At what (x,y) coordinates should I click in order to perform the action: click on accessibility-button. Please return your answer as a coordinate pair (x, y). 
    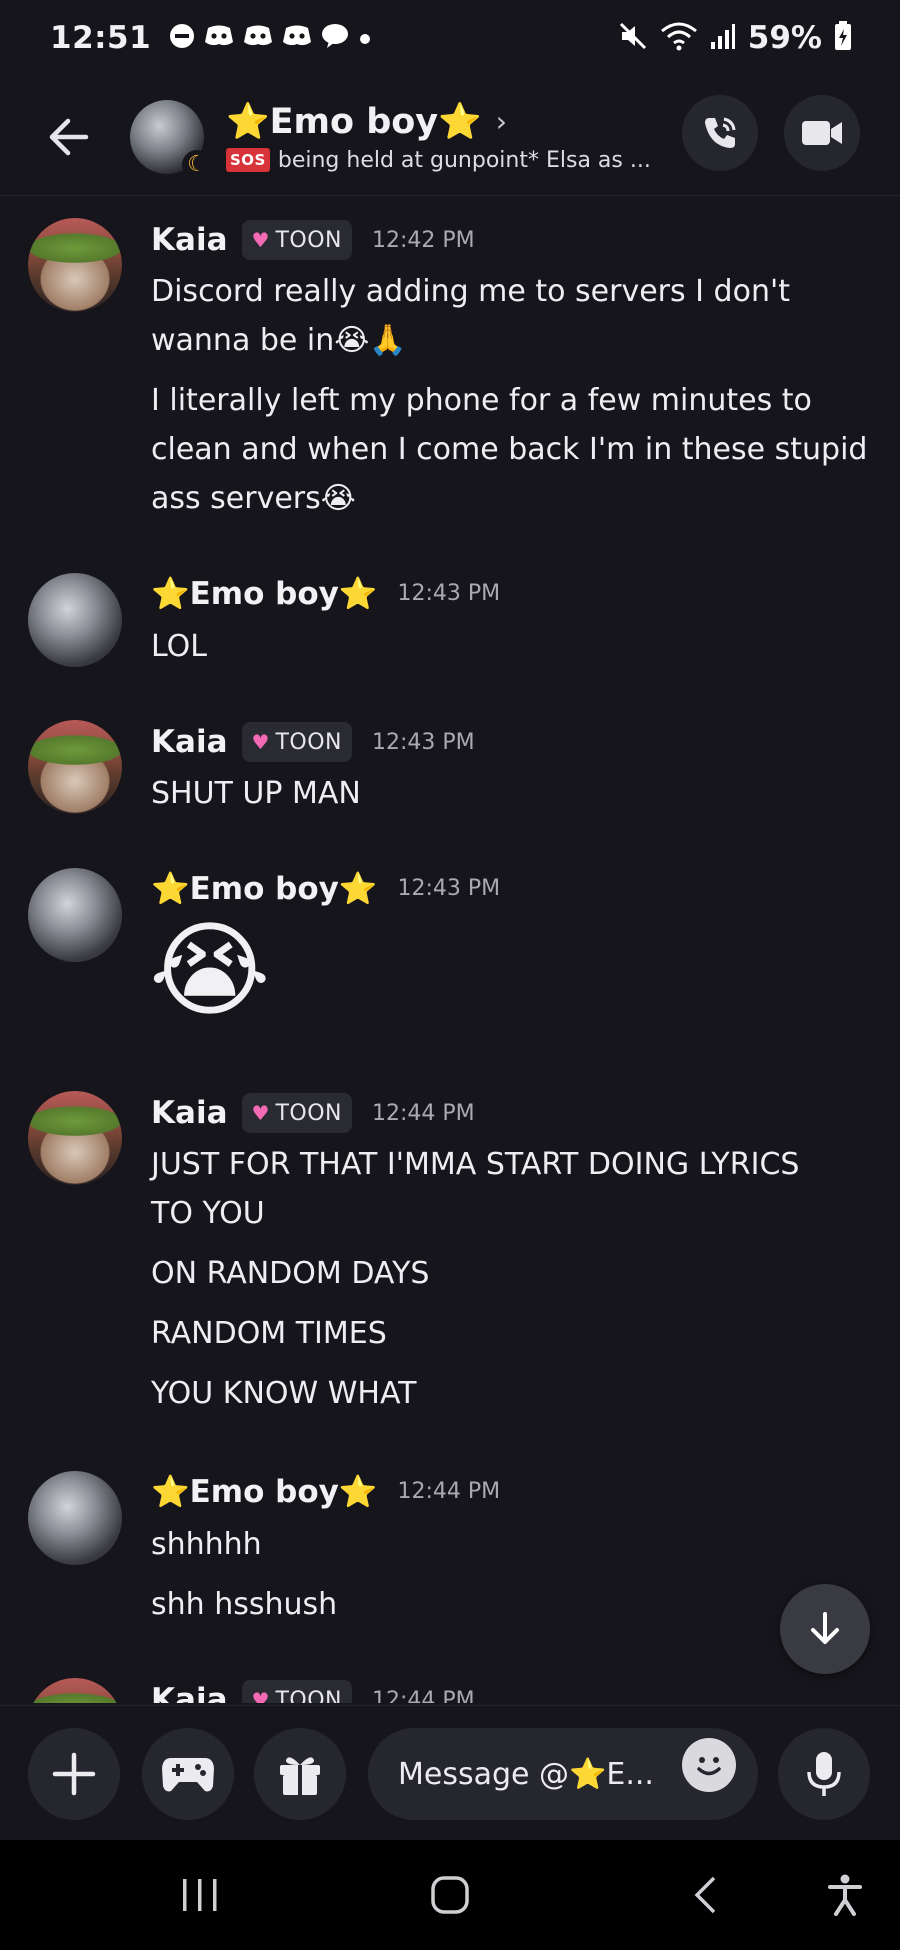
    Looking at the image, I should click on (845, 1895).